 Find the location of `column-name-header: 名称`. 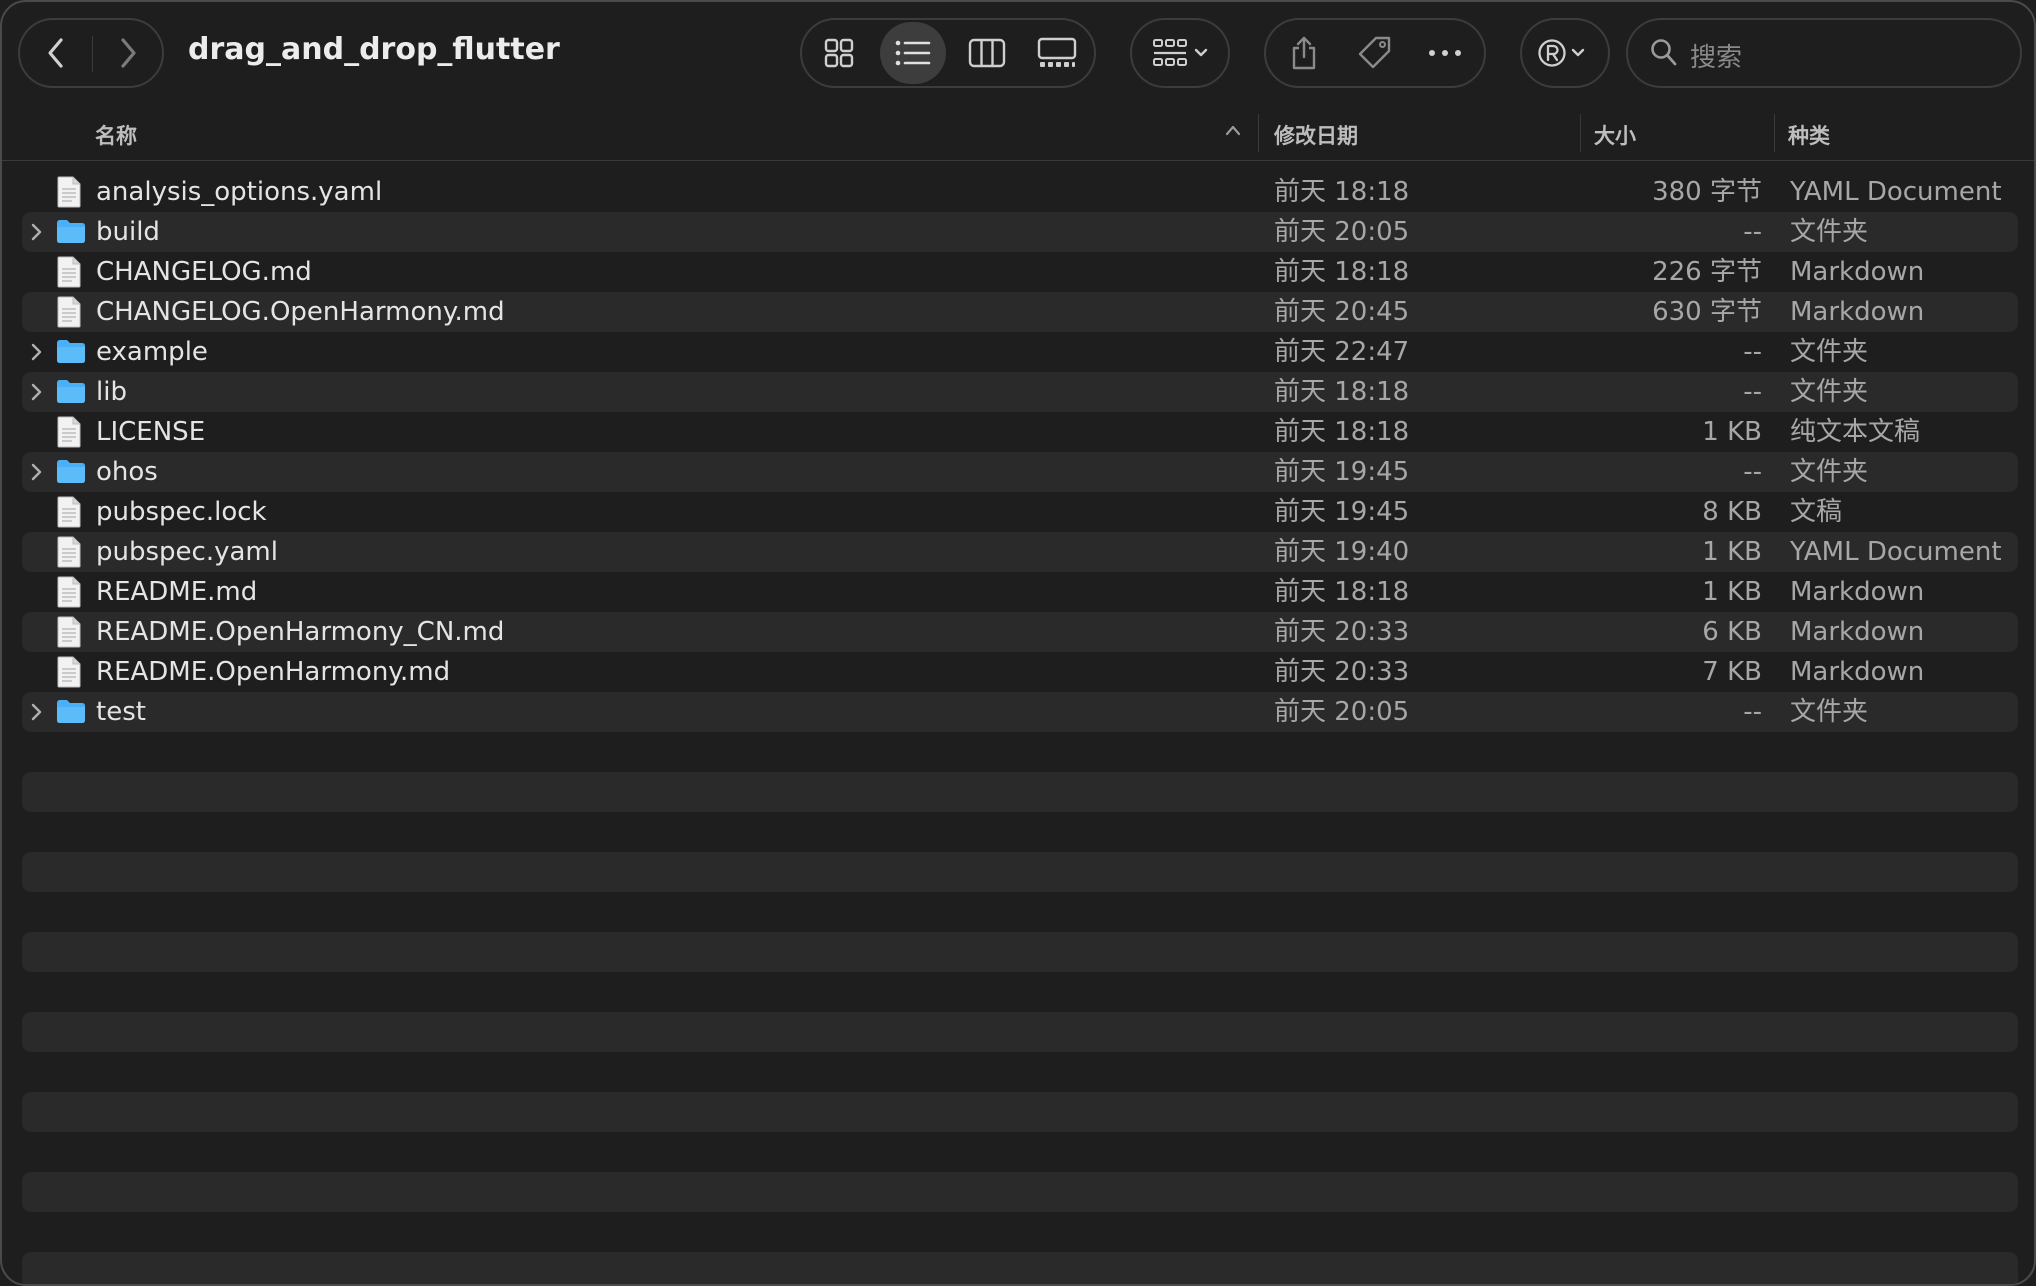

column-name-header: 名称 is located at coordinates (116, 135).